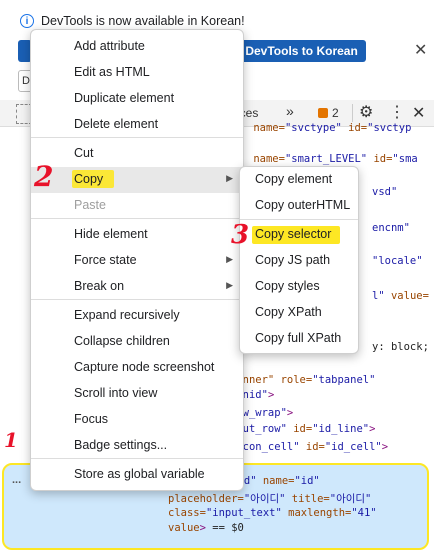 Image resolution: width=434 pixels, height=555 pixels. Describe the element at coordinates (378, 296) in the screenshot. I see `code-token: l"` at that location.